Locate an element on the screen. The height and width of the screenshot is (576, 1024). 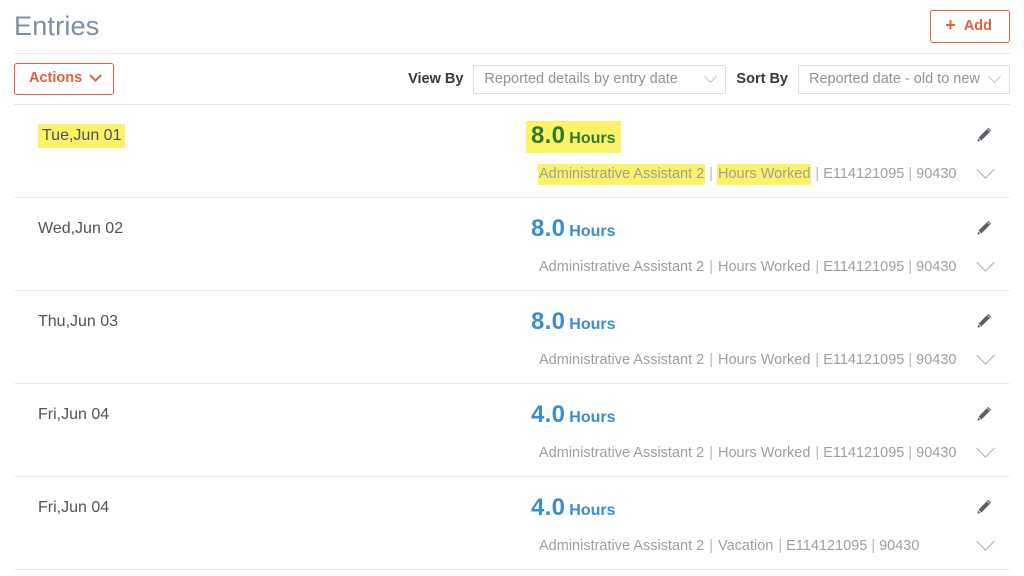
entry-date-text: Wed,Jun 02 is located at coordinates (81, 228).